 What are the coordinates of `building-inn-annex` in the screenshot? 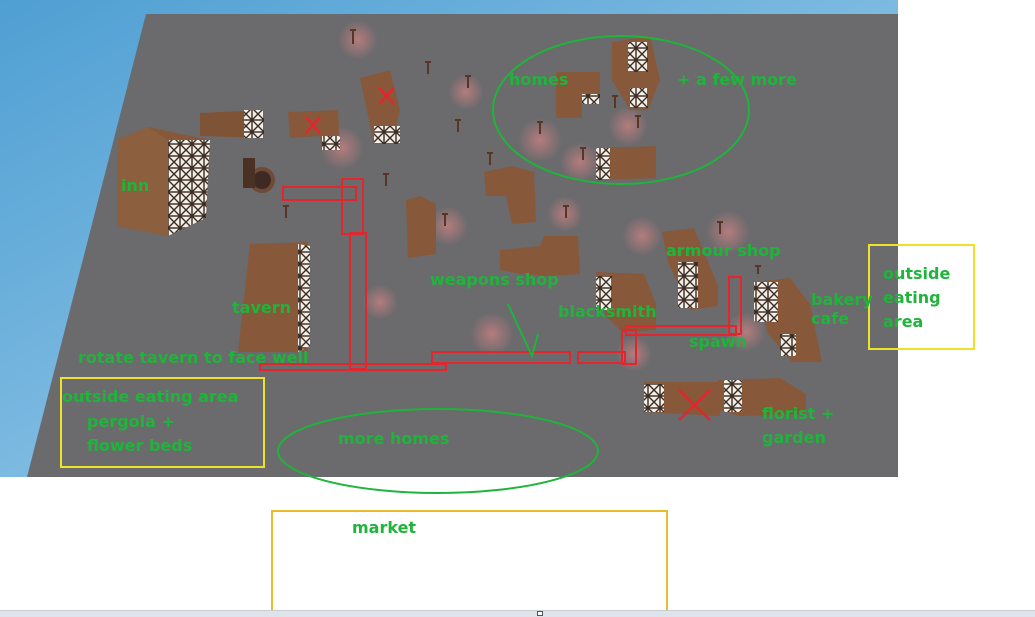 It's located at (232, 124).